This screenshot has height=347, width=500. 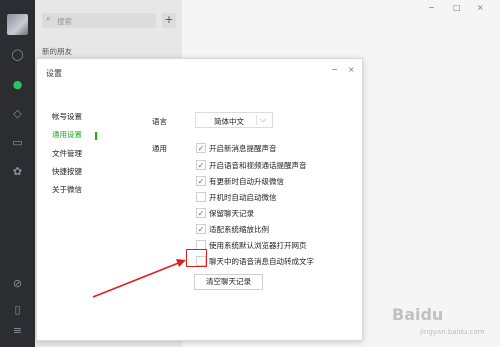 What do you see at coordinates (159, 148) in the screenshot?
I see `general-label: 通用` at bounding box center [159, 148].